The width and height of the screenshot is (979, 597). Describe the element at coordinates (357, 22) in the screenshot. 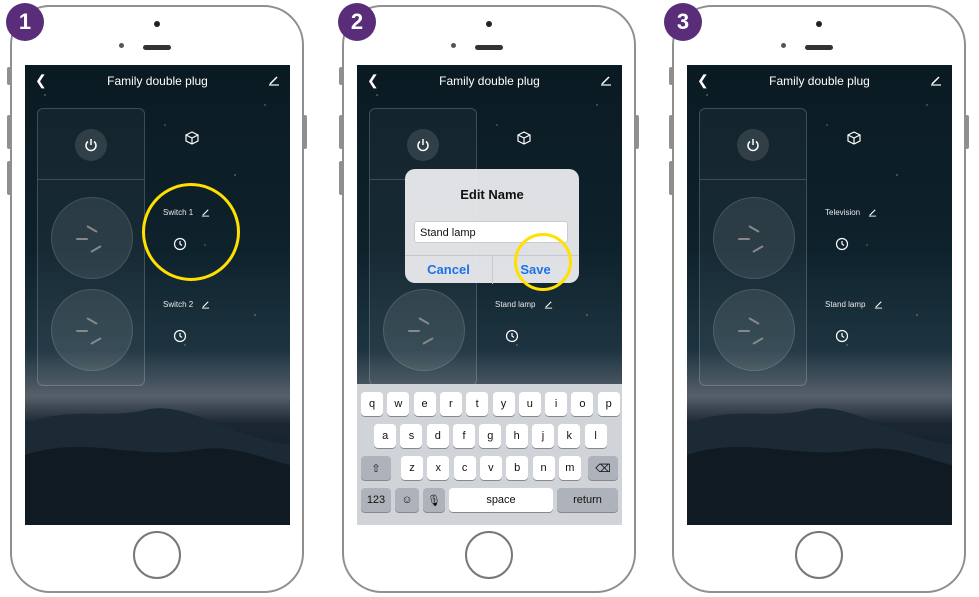

I see `step-badge: 2` at that location.